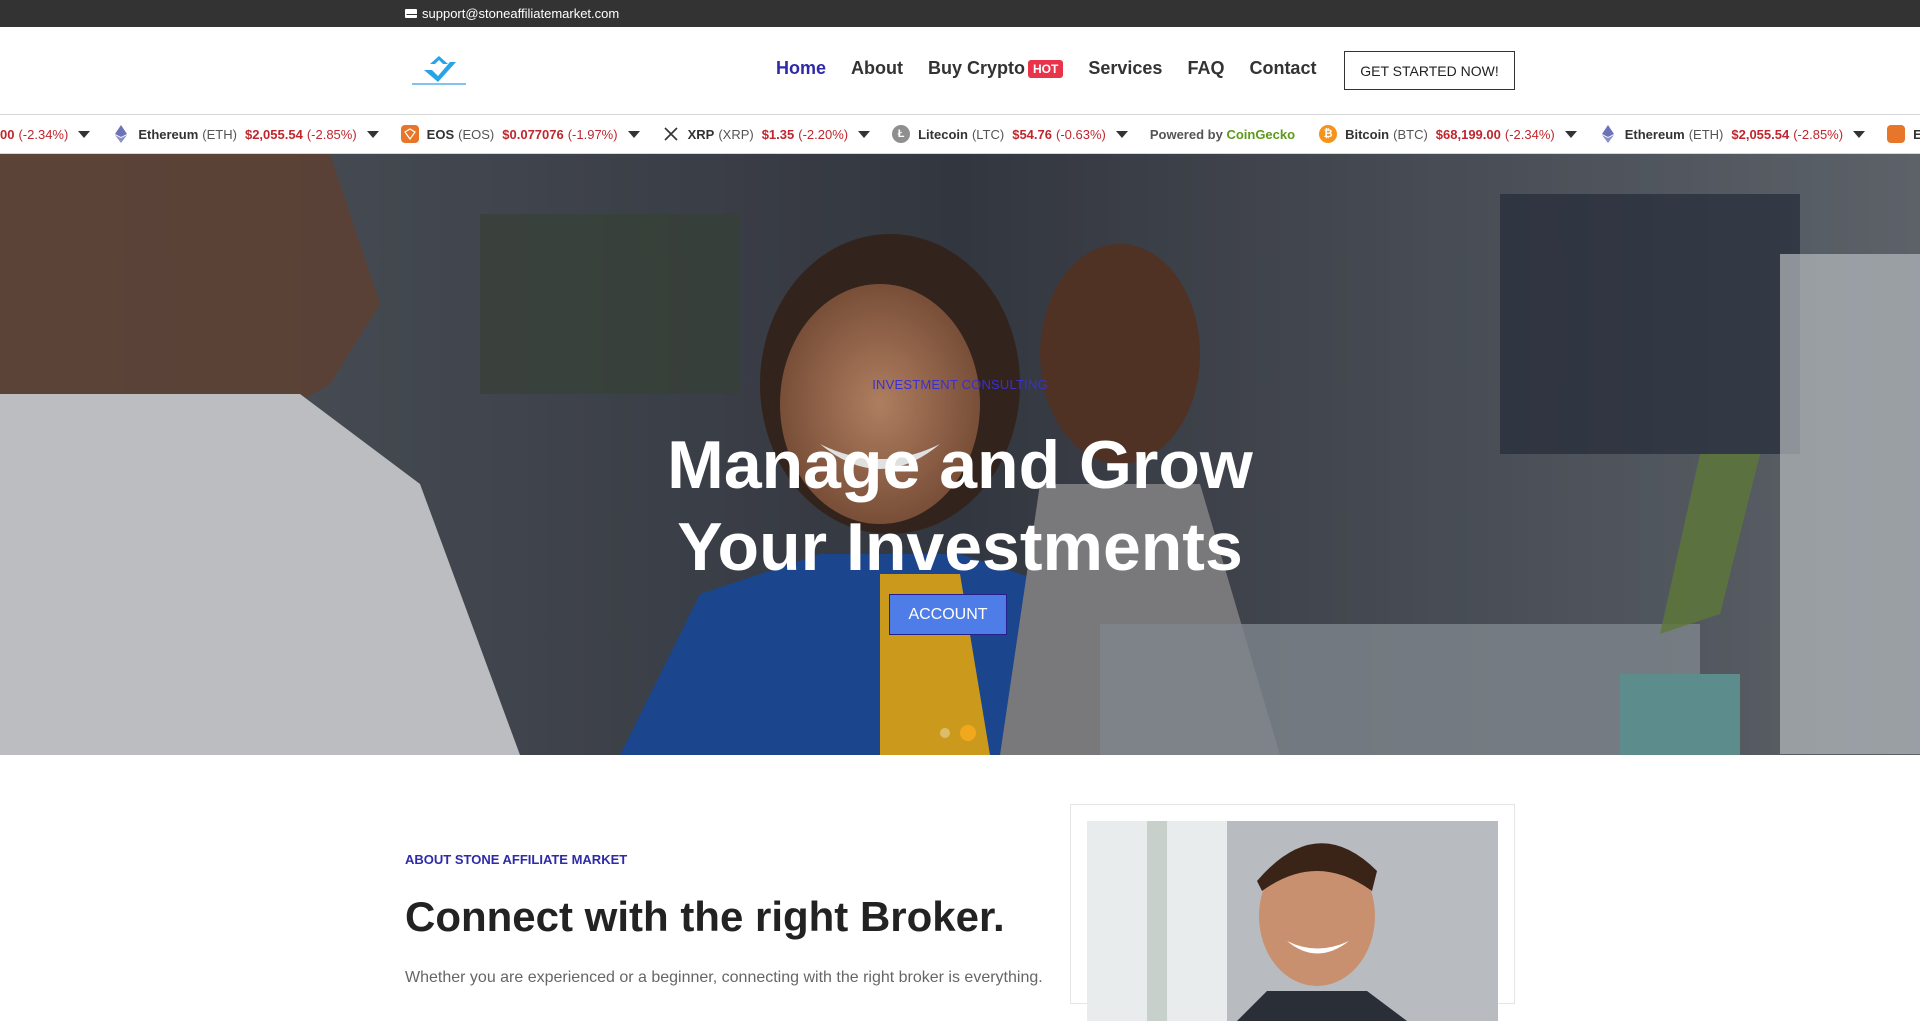 This screenshot has height=1021, width=1920. I want to click on ticker-item-litecoin: Ł Litecoin (LTC) $54.76 (-0.63%), so click(1010, 134).